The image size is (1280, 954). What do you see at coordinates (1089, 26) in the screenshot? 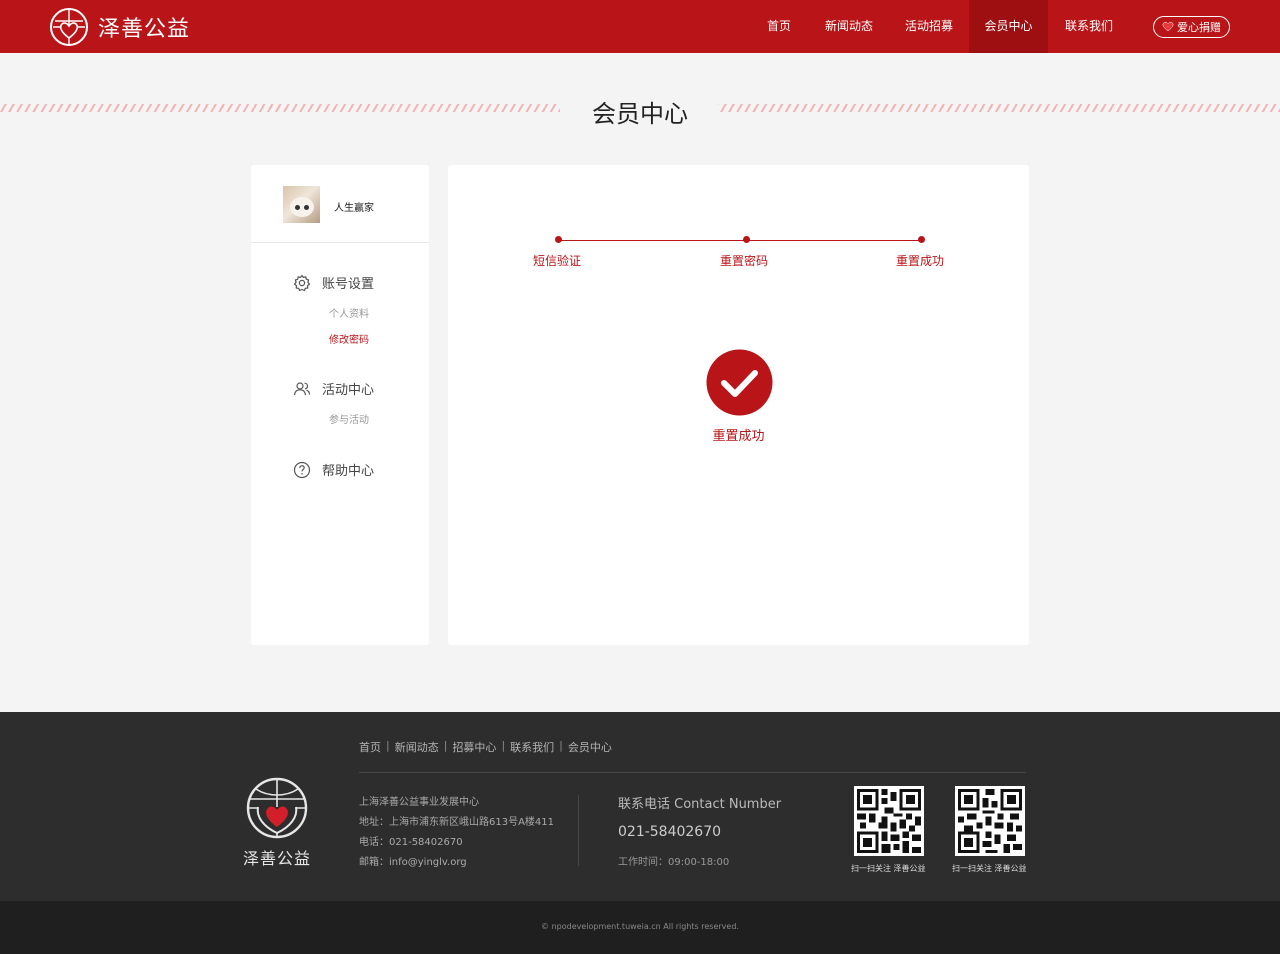
I see `nav-item-contact: 联系我们` at bounding box center [1089, 26].